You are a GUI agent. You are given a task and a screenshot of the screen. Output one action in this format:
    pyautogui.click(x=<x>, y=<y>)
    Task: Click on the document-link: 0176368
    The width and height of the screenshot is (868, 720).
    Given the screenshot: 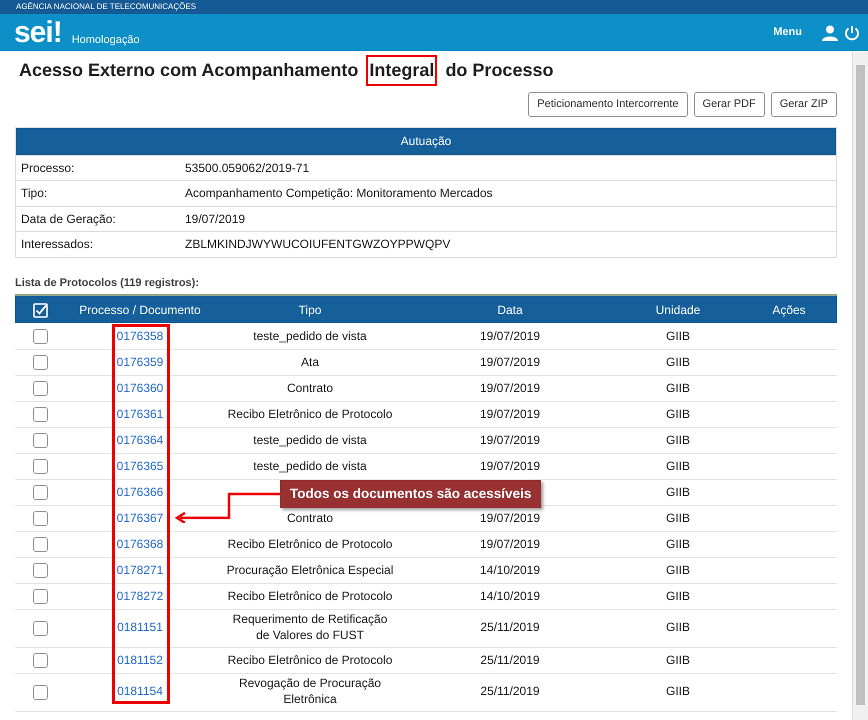 What is the action you would take?
    pyautogui.click(x=140, y=544)
    